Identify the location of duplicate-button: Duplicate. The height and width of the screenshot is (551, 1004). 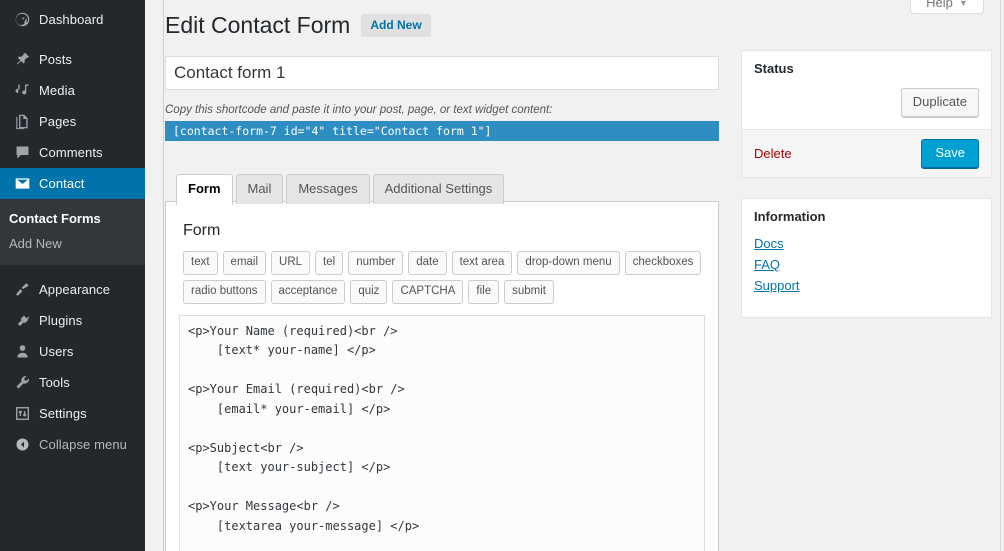
(939, 102).